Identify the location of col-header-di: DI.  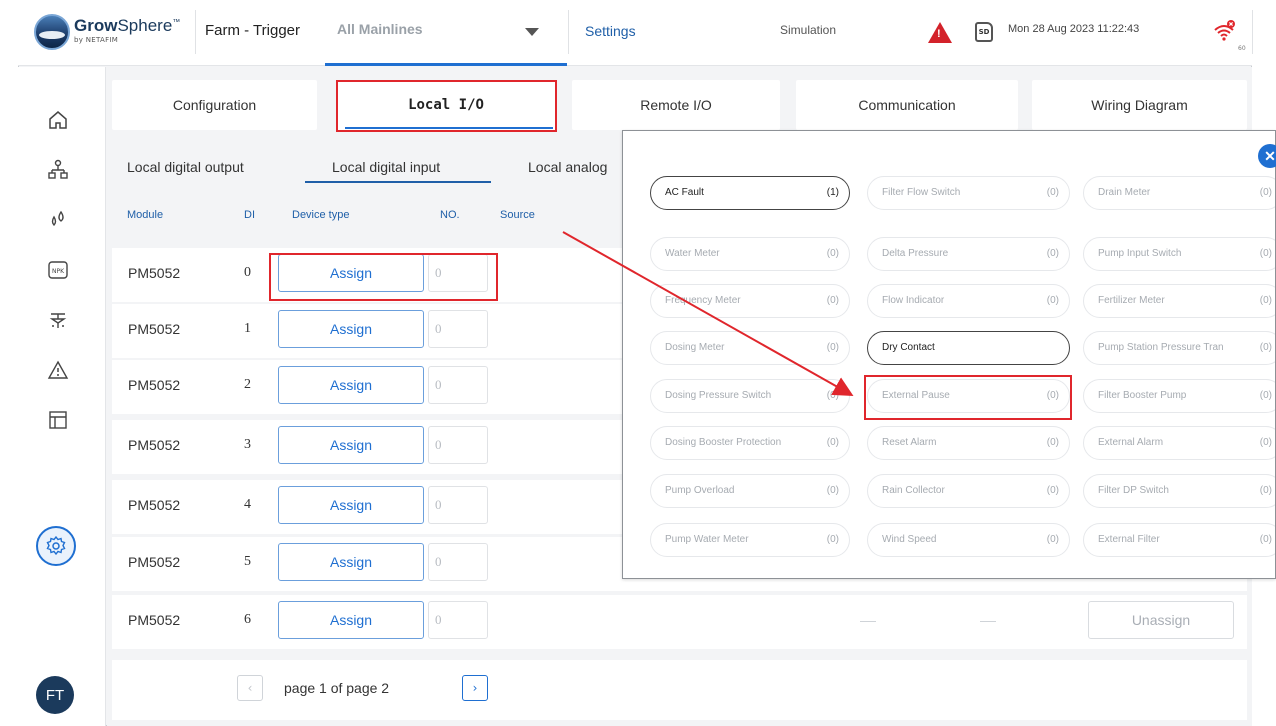
(249, 215).